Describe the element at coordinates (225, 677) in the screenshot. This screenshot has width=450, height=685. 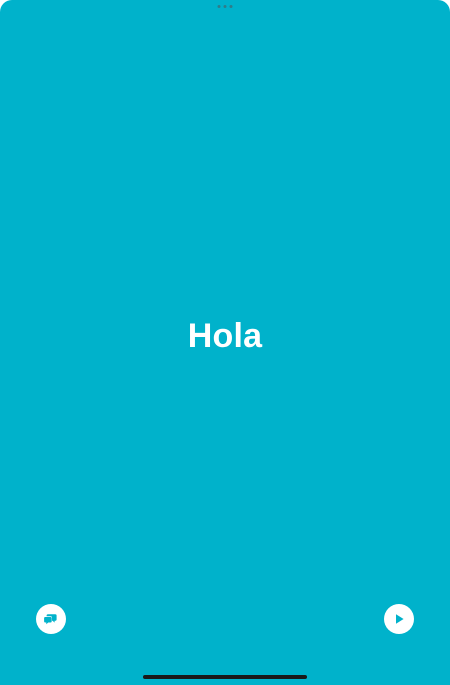
I see `home-indicator` at that location.